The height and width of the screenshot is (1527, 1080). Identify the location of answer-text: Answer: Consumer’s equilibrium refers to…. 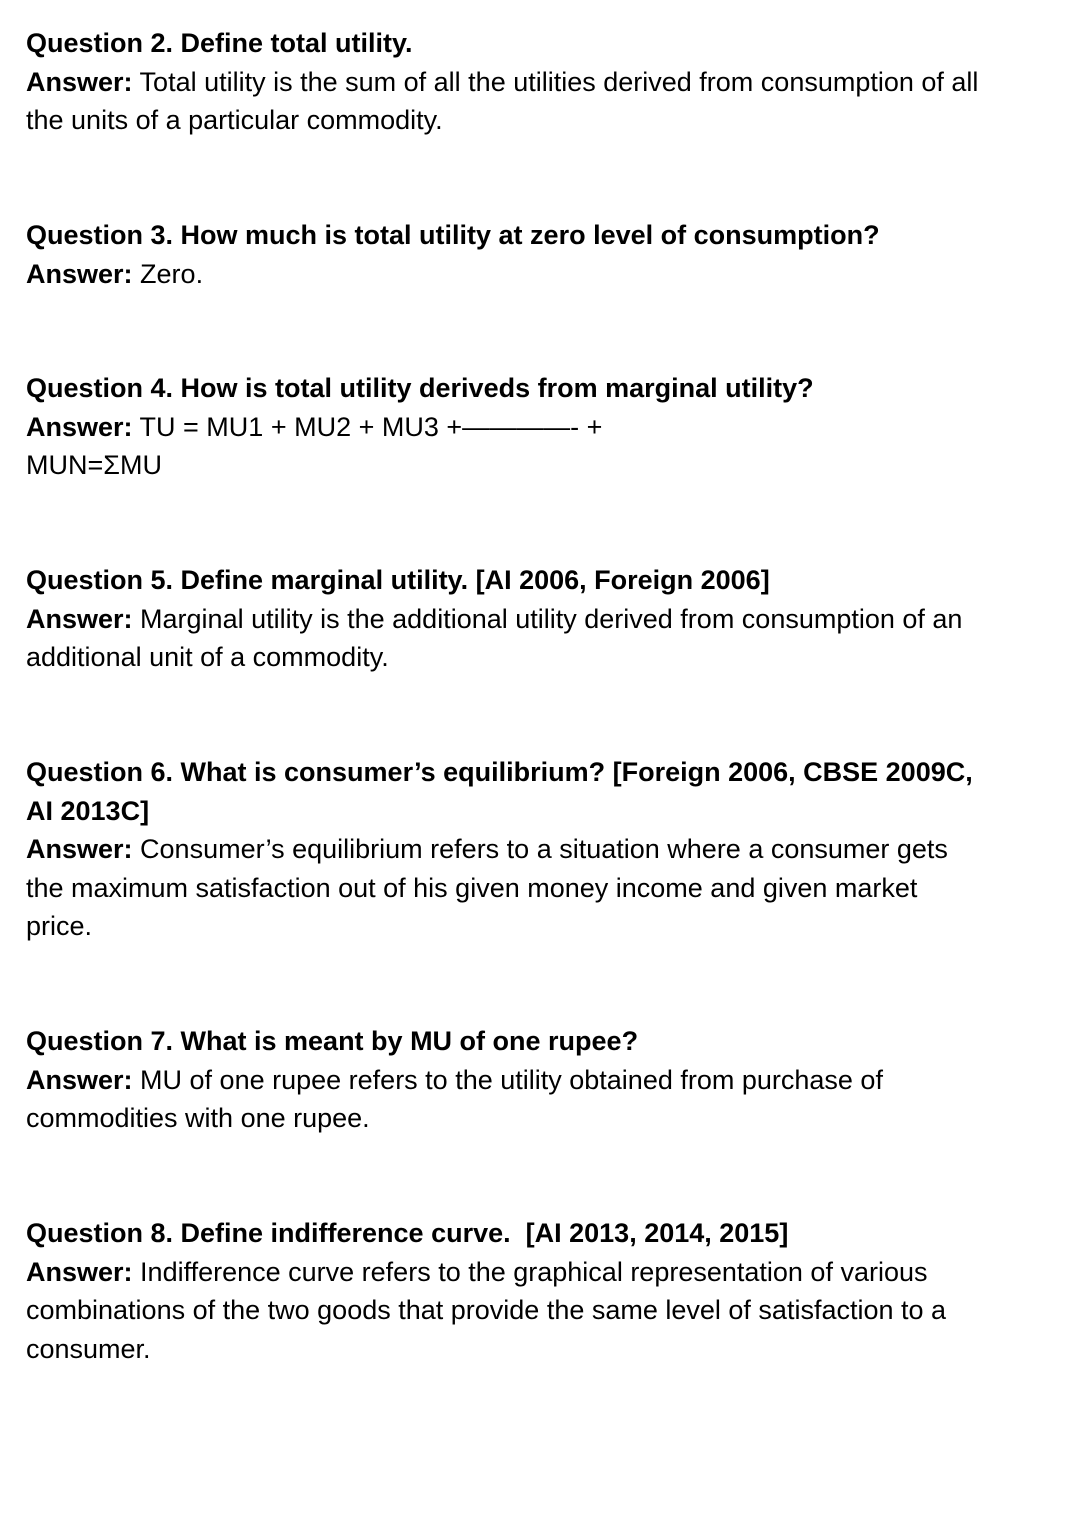
(543, 888).